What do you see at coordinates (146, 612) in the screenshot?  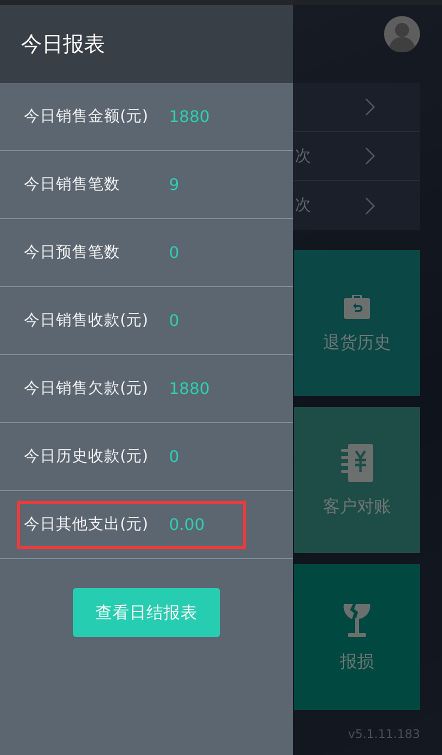 I see `daily-report-button: 查看日结报表` at bounding box center [146, 612].